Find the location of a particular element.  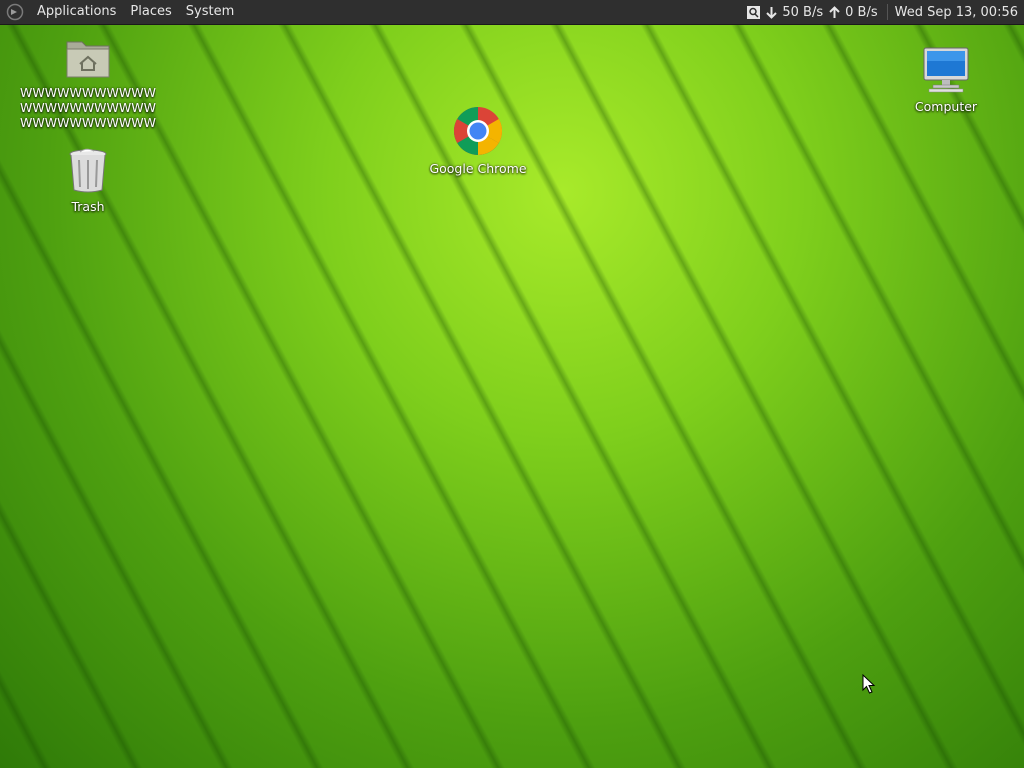

upload-arrow-icon is located at coordinates (834, 12).